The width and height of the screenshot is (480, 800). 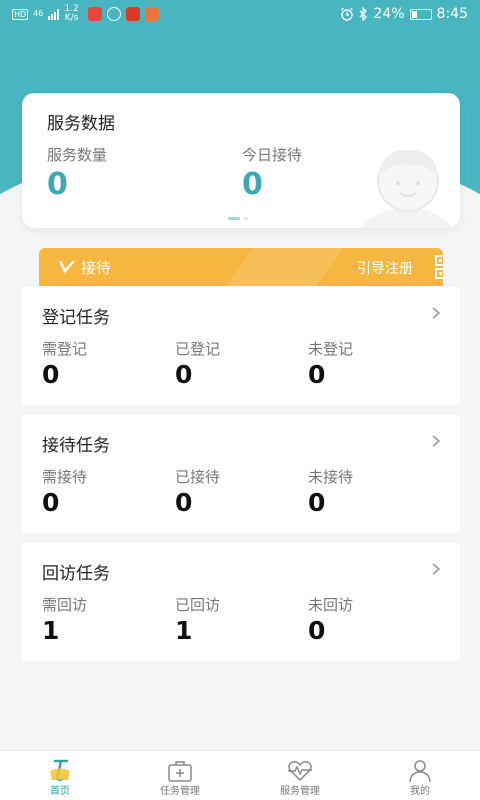 What do you see at coordinates (389, 14) in the screenshot?
I see `battery-percent: 24%` at bounding box center [389, 14].